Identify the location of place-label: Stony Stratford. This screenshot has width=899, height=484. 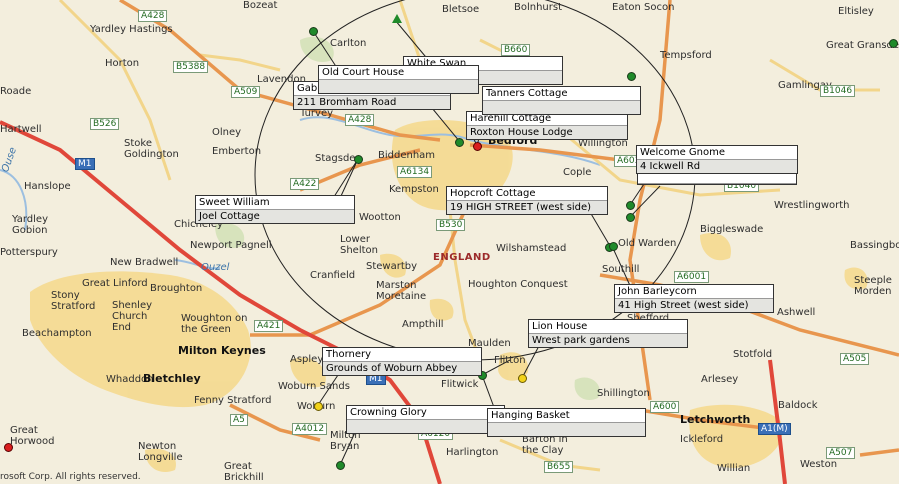
(73, 301).